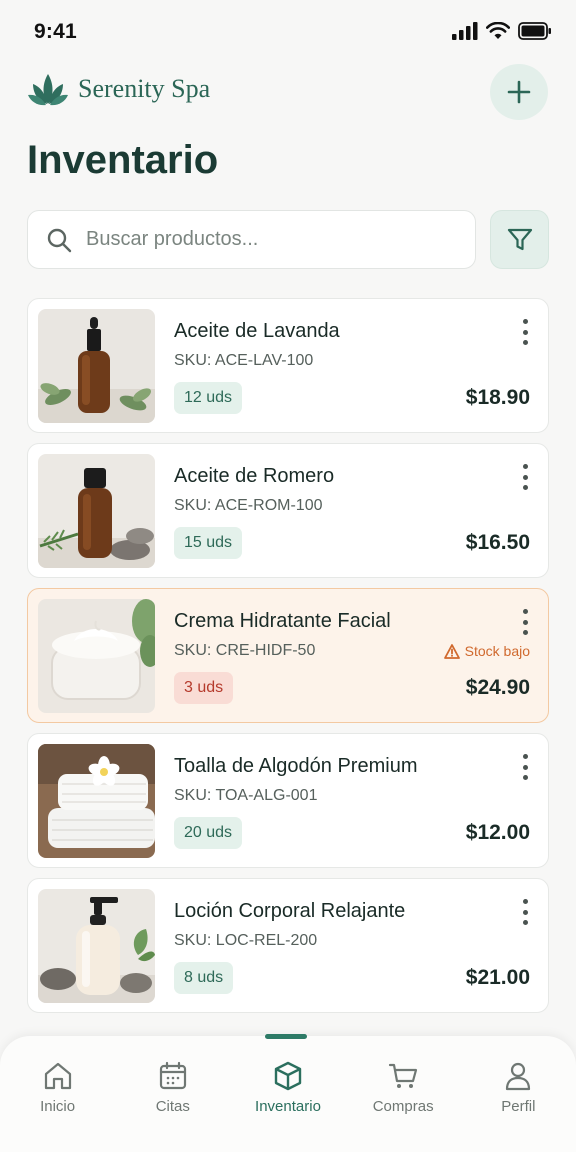 The height and width of the screenshot is (1152, 576). Describe the element at coordinates (59, 240) in the screenshot. I see `search-icon` at that location.